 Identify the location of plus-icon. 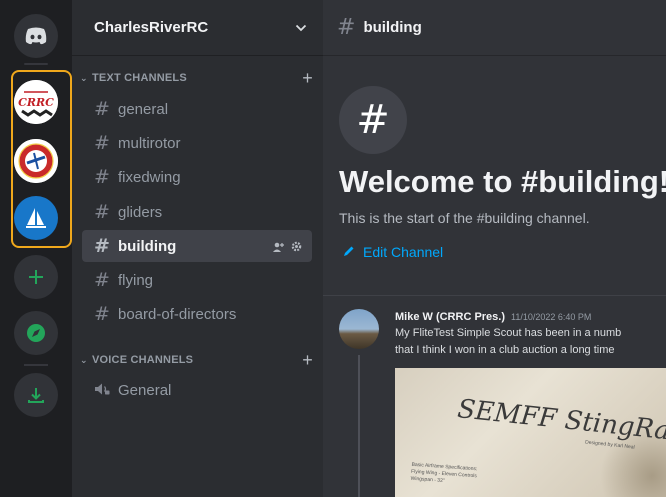
(36, 277).